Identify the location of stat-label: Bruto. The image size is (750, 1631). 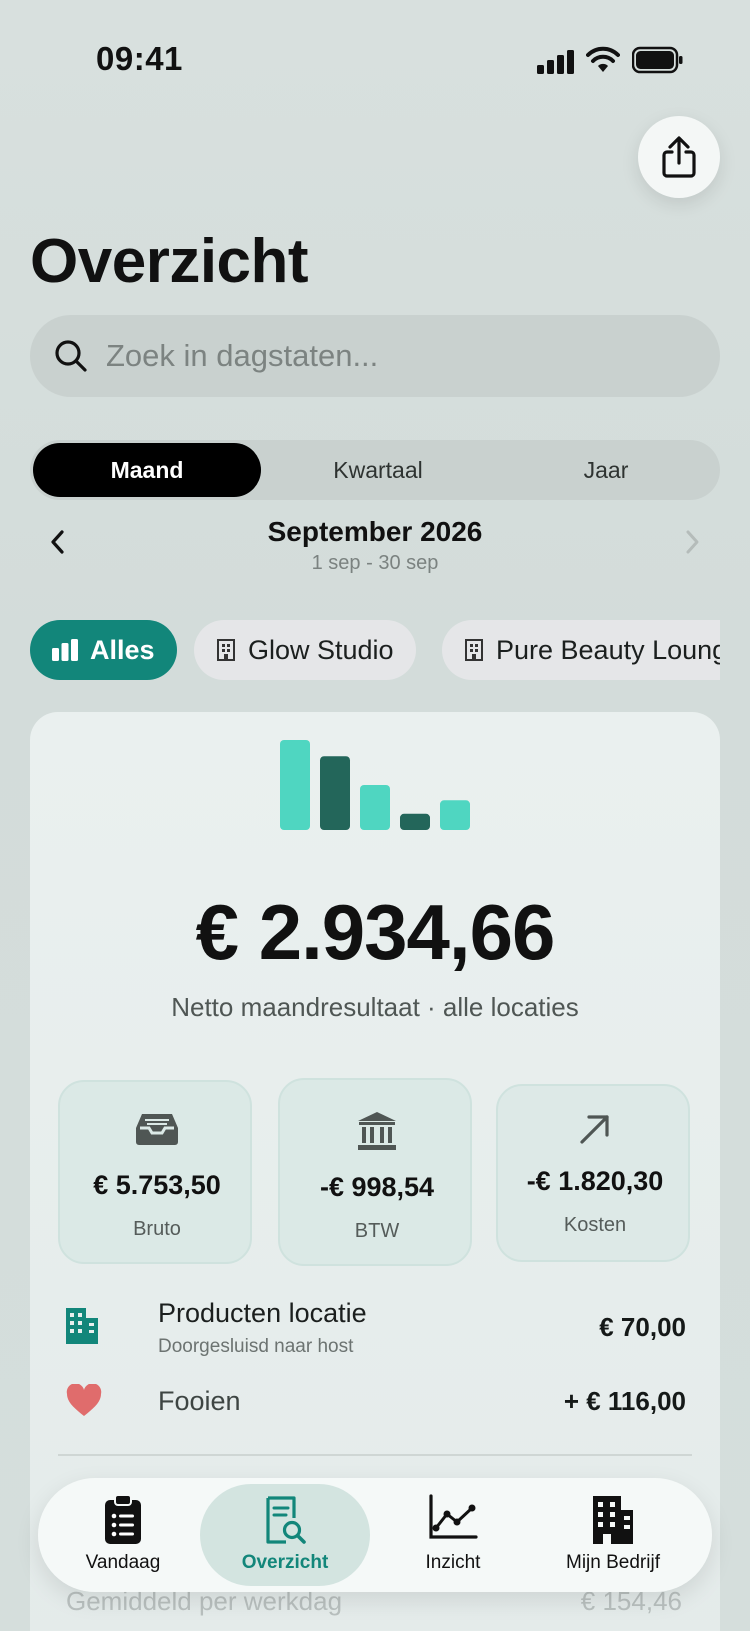
(157, 1229).